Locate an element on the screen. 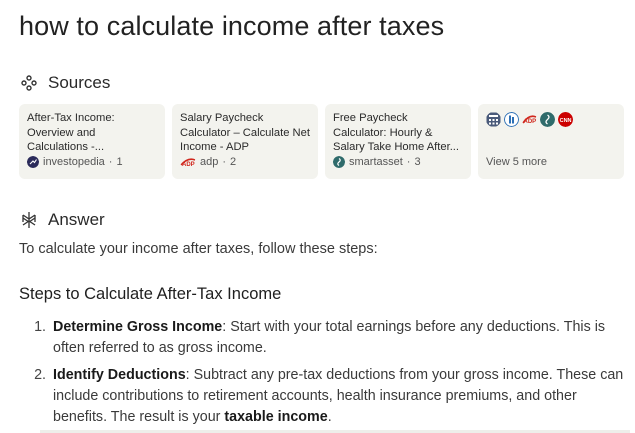 Image resolution: width=635 pixels, height=433 pixels. cnn-favicon: CNN is located at coordinates (565, 119).